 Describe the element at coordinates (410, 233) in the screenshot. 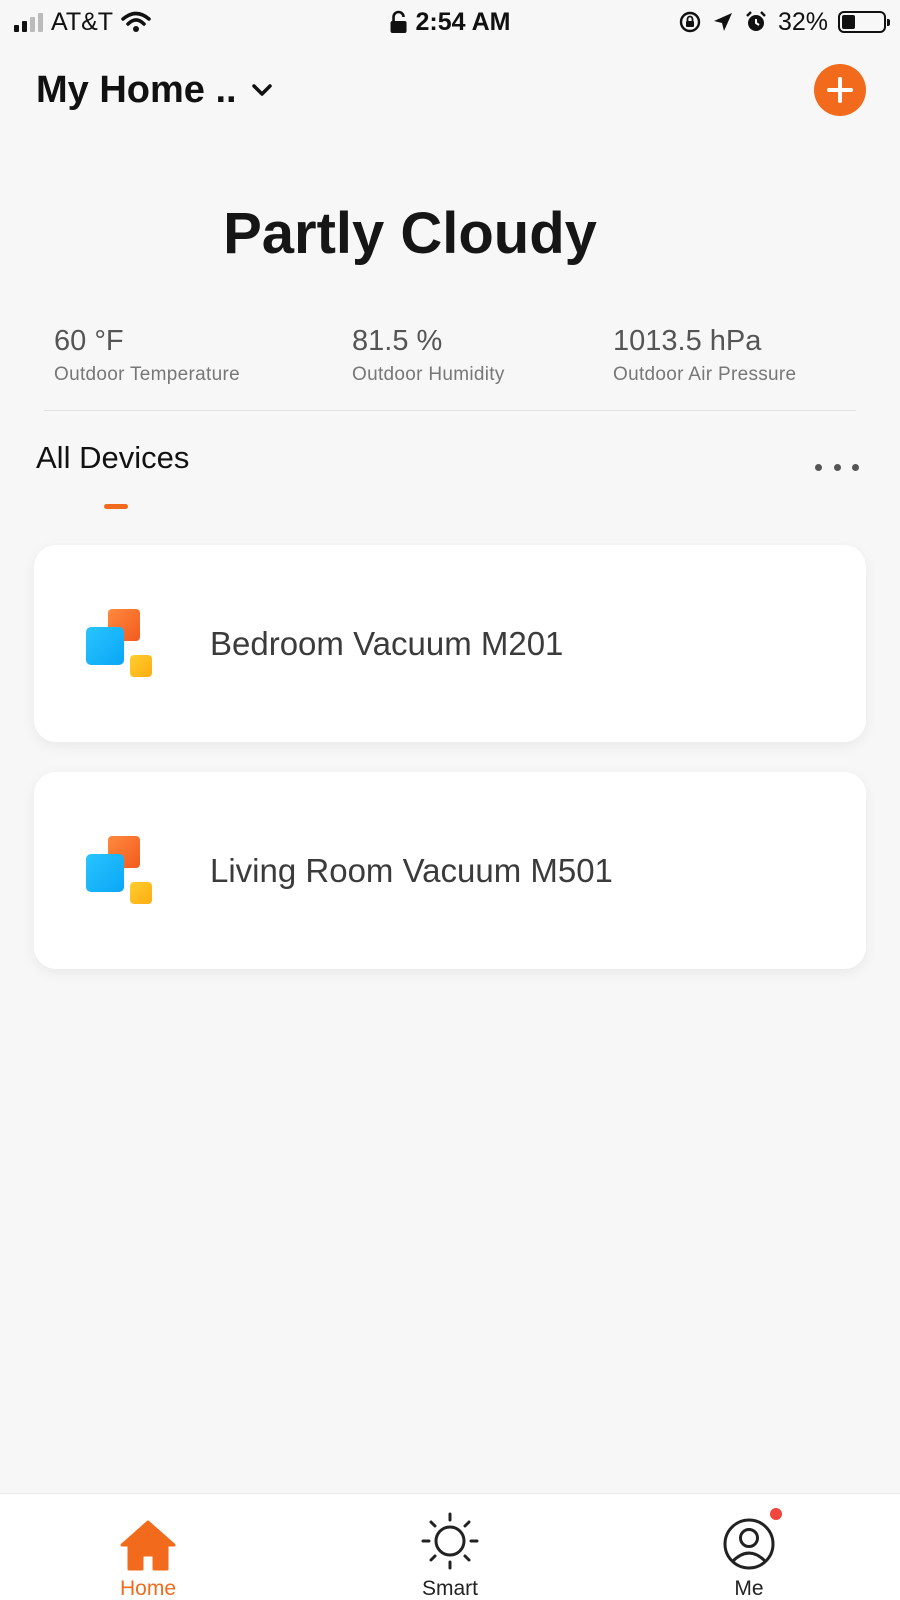

I see `weather-condition: Partly Cloudy` at that location.